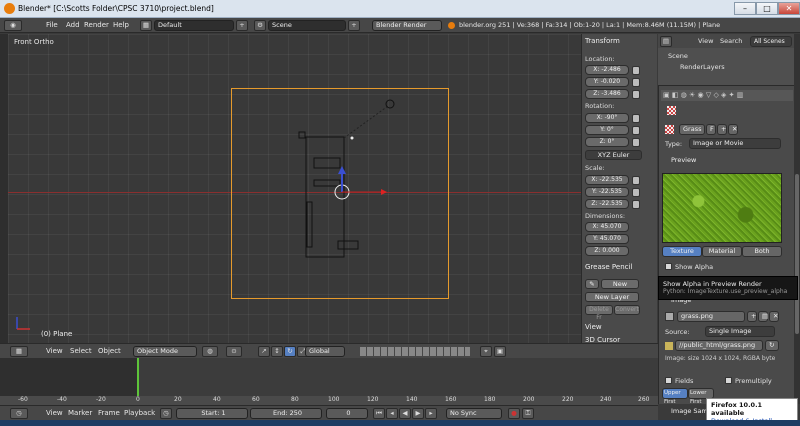 This screenshot has height=426, width=800. Describe the element at coordinates (607, 180) in the screenshot. I see `scale-x-field: X: -22.535` at that location.